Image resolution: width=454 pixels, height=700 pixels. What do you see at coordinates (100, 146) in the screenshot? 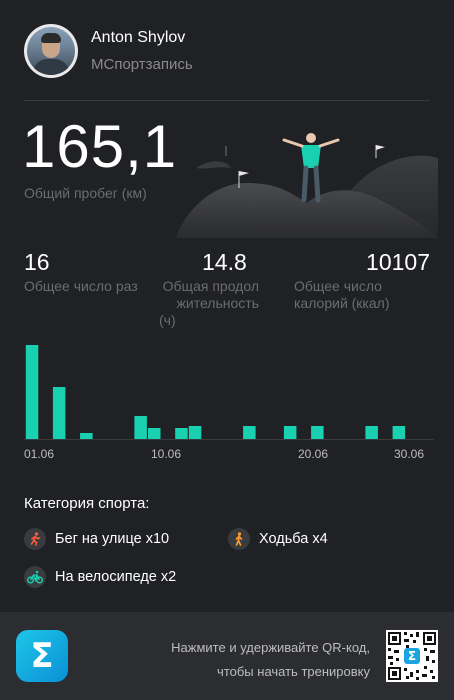
I see `total-distance-value: 165,1` at bounding box center [100, 146].